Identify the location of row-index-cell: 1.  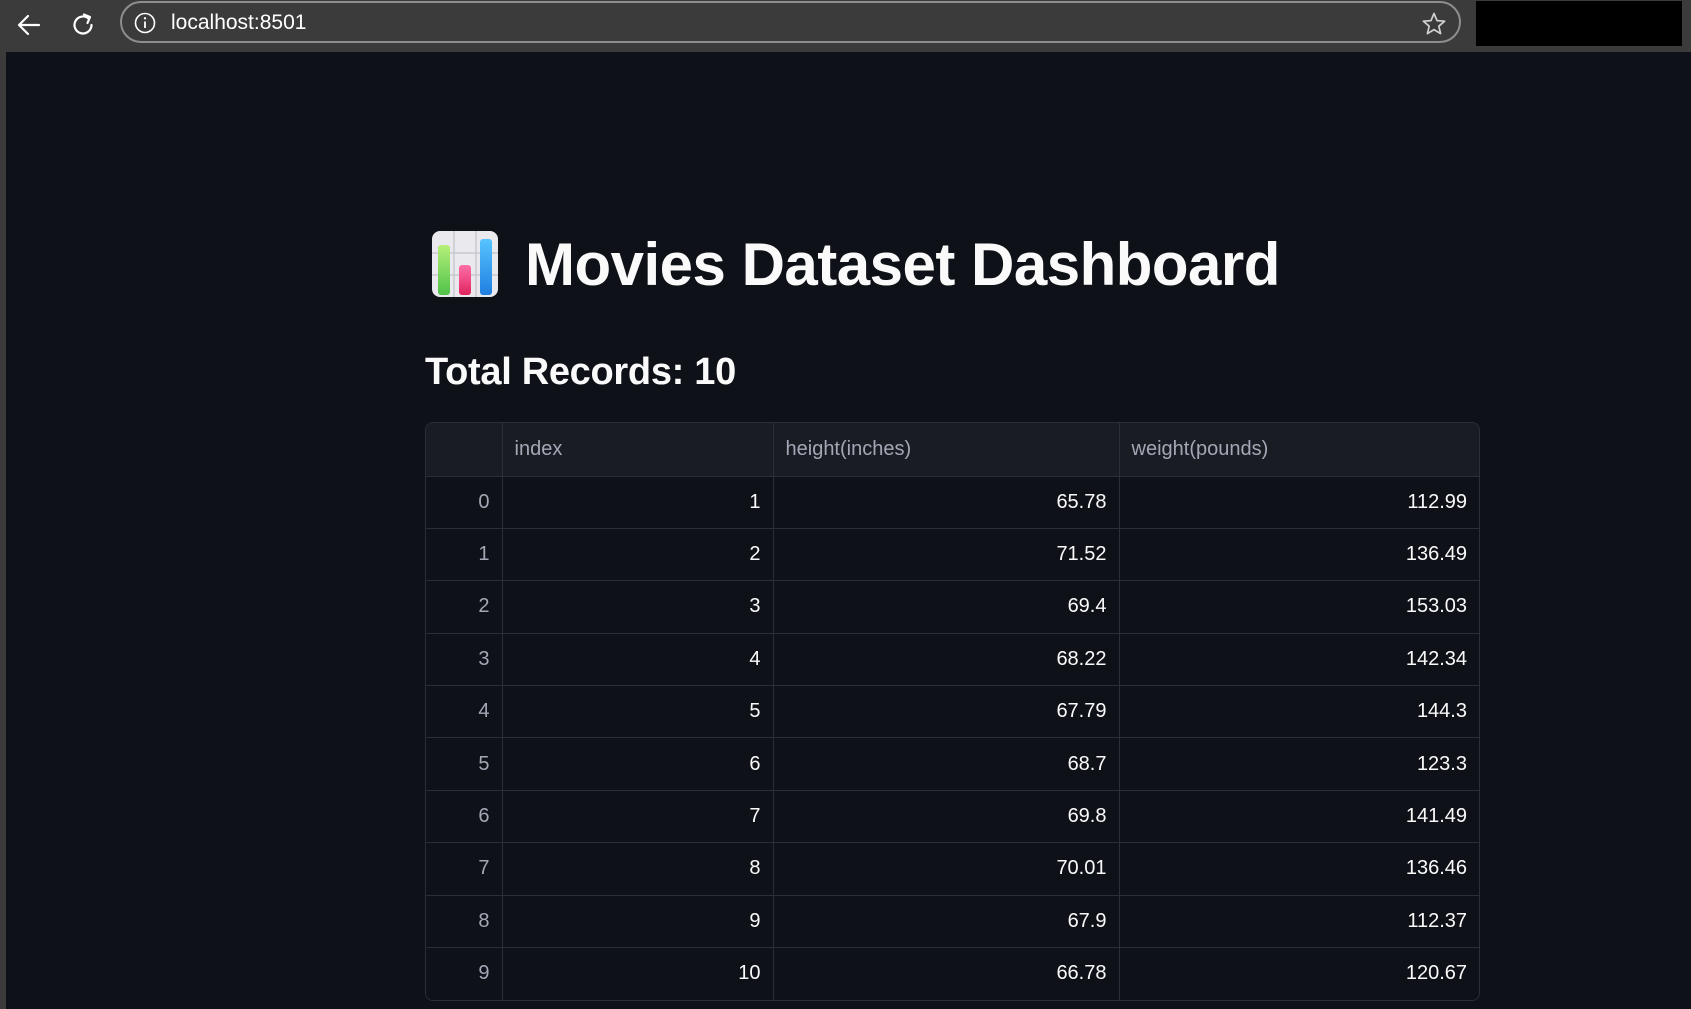
(464, 555).